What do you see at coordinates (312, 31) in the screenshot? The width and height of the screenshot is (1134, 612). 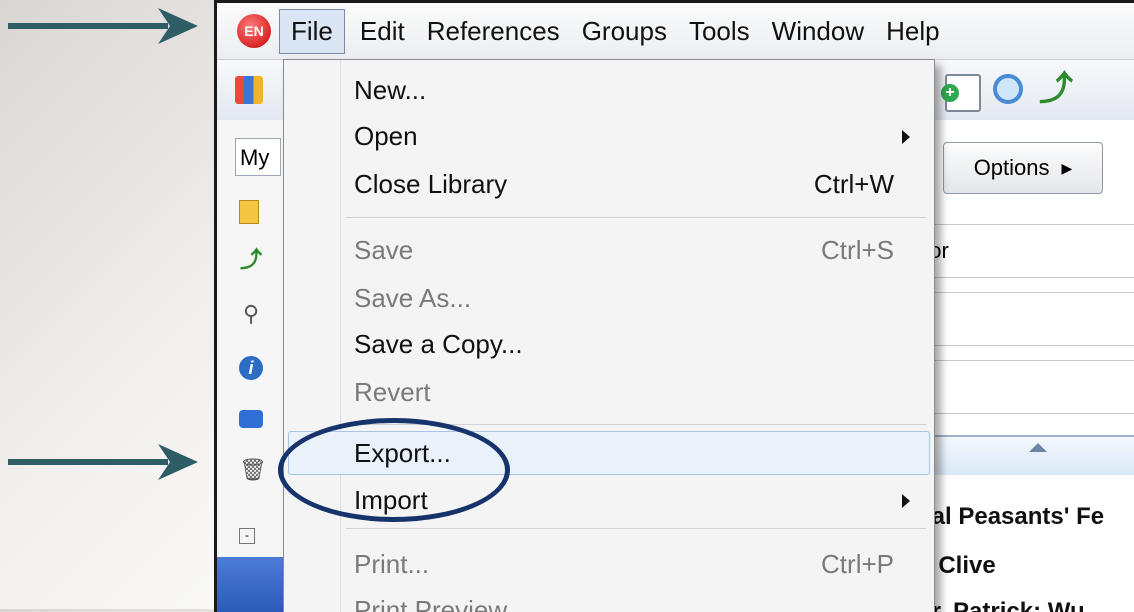 I see `menu-file: File` at bounding box center [312, 31].